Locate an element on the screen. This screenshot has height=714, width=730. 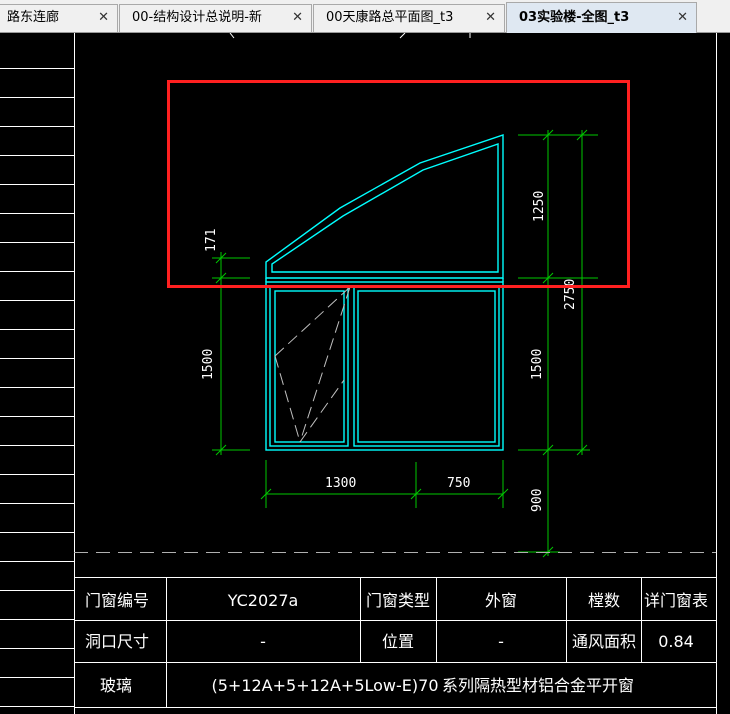
dim-1500-right: 1500 is located at coordinates (537, 364).